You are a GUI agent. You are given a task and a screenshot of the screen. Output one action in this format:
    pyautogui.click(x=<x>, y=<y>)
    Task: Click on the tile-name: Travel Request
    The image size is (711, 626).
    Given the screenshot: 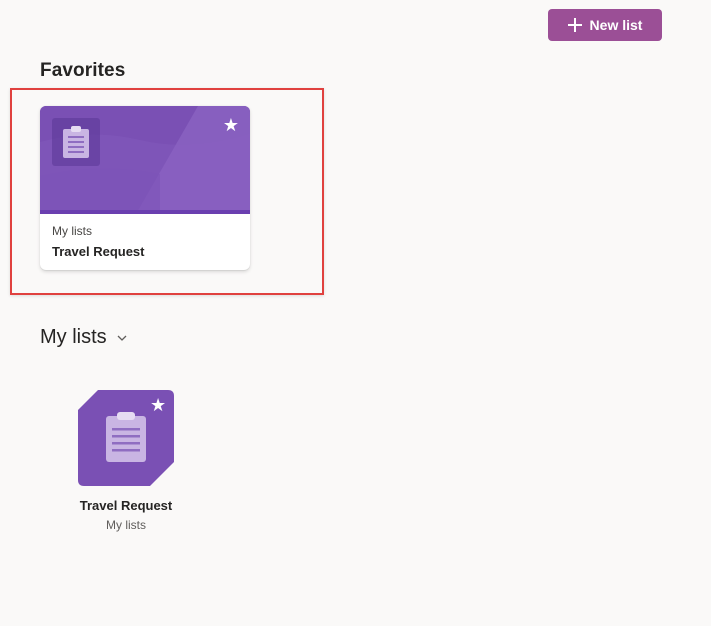 What is the action you would take?
    pyautogui.click(x=126, y=505)
    